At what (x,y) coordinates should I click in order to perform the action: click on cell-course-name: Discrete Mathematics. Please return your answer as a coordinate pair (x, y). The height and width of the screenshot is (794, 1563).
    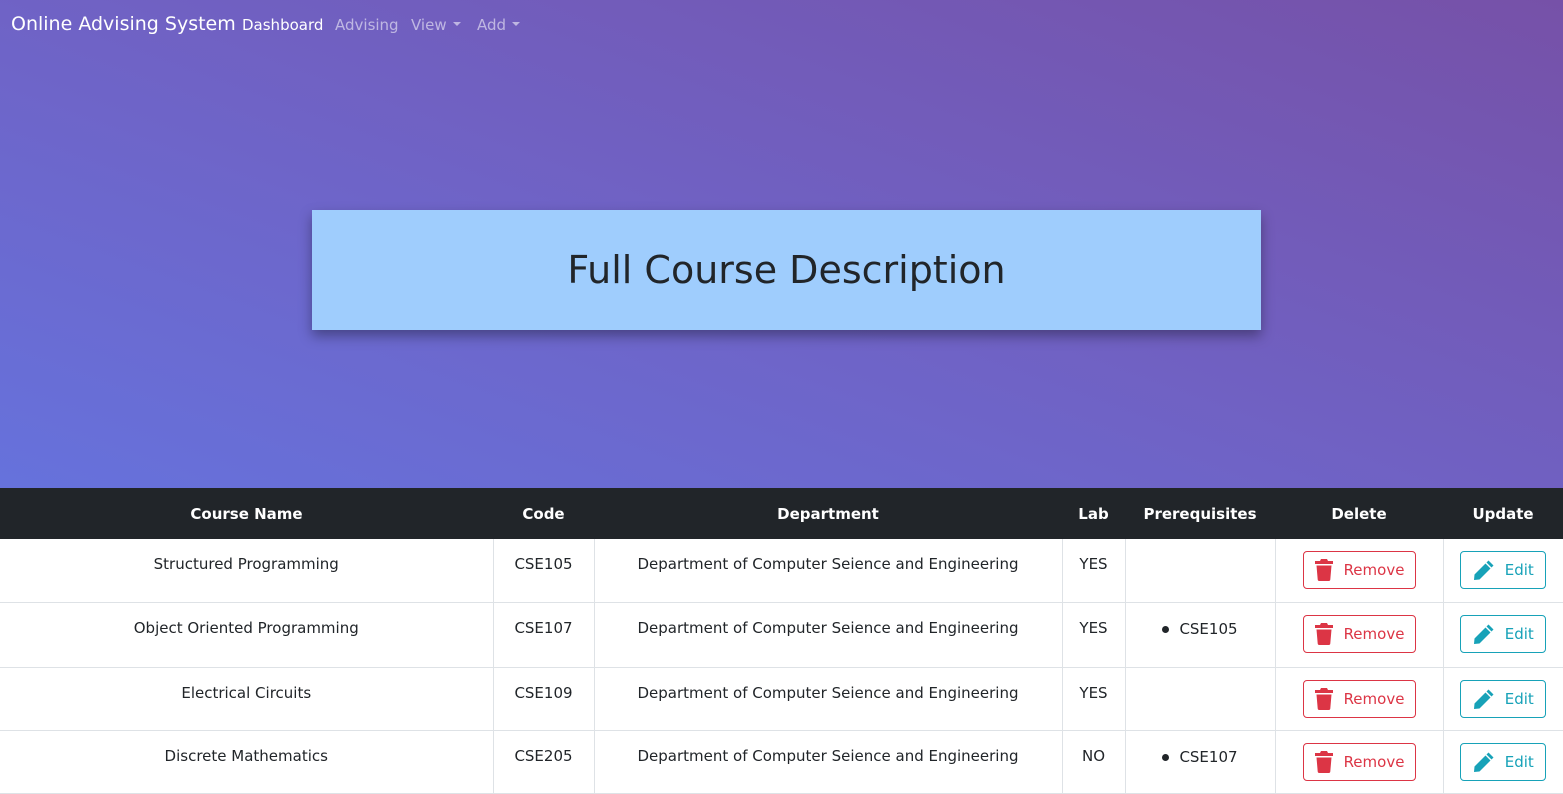
    Looking at the image, I should click on (247, 761).